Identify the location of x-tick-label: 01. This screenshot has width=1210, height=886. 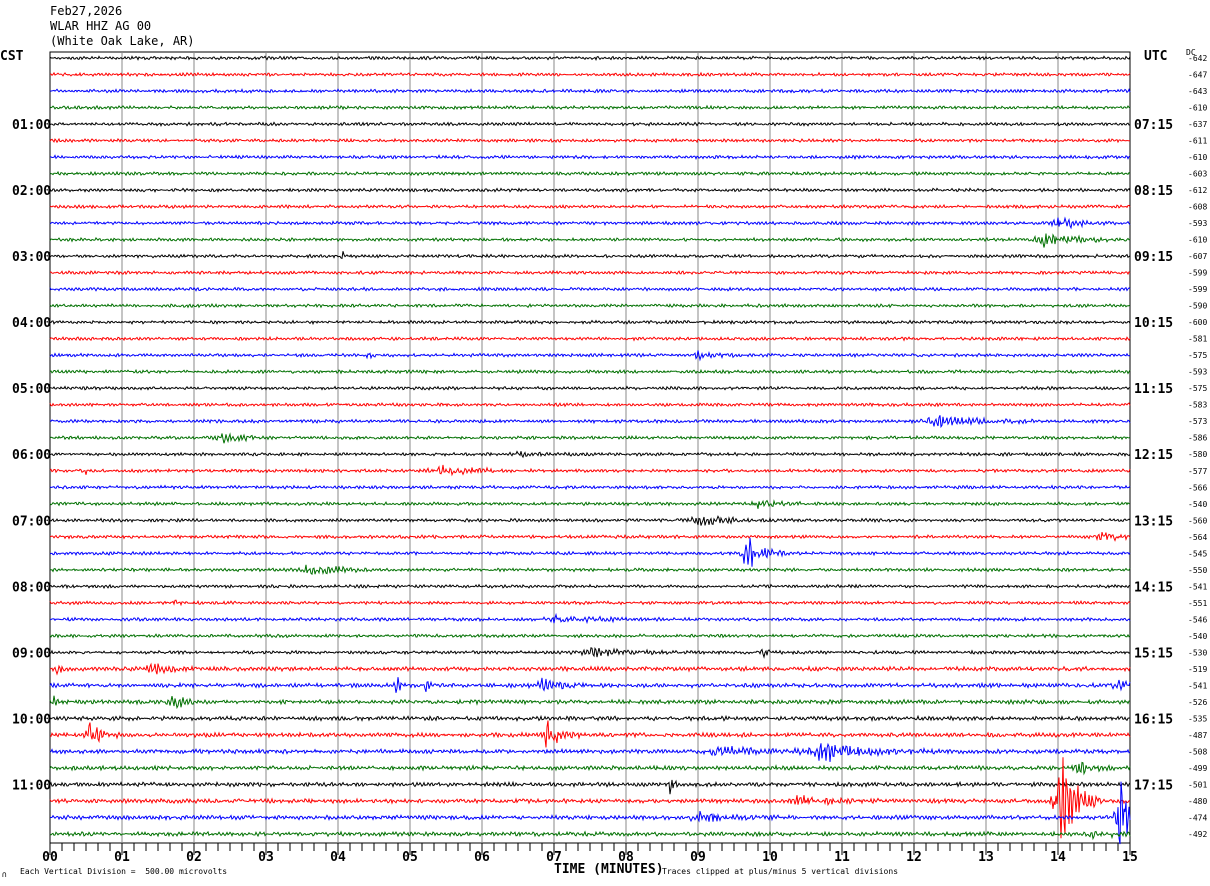
(122, 857).